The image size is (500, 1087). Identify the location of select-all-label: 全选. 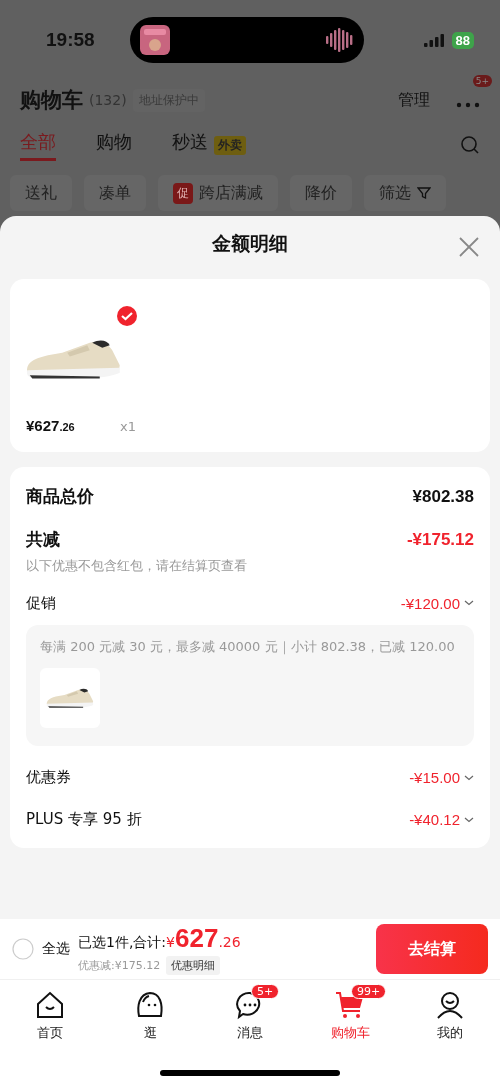
(56, 949).